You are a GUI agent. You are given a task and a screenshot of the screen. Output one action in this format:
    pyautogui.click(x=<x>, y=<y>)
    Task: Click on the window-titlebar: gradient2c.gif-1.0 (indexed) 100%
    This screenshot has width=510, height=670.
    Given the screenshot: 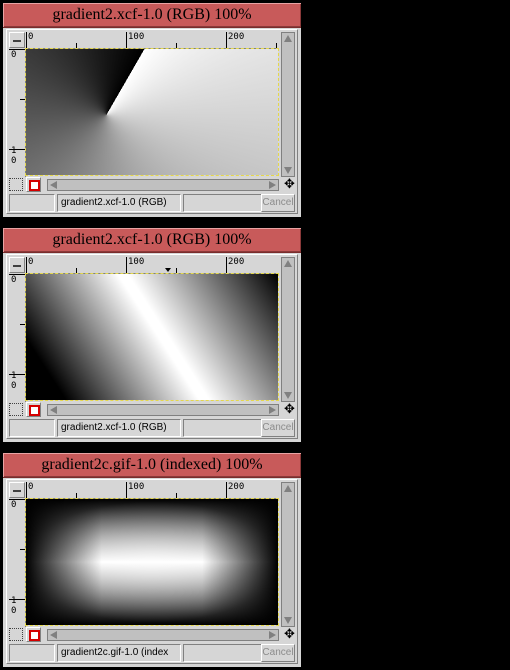 What is the action you would take?
    pyautogui.click(x=152, y=465)
    